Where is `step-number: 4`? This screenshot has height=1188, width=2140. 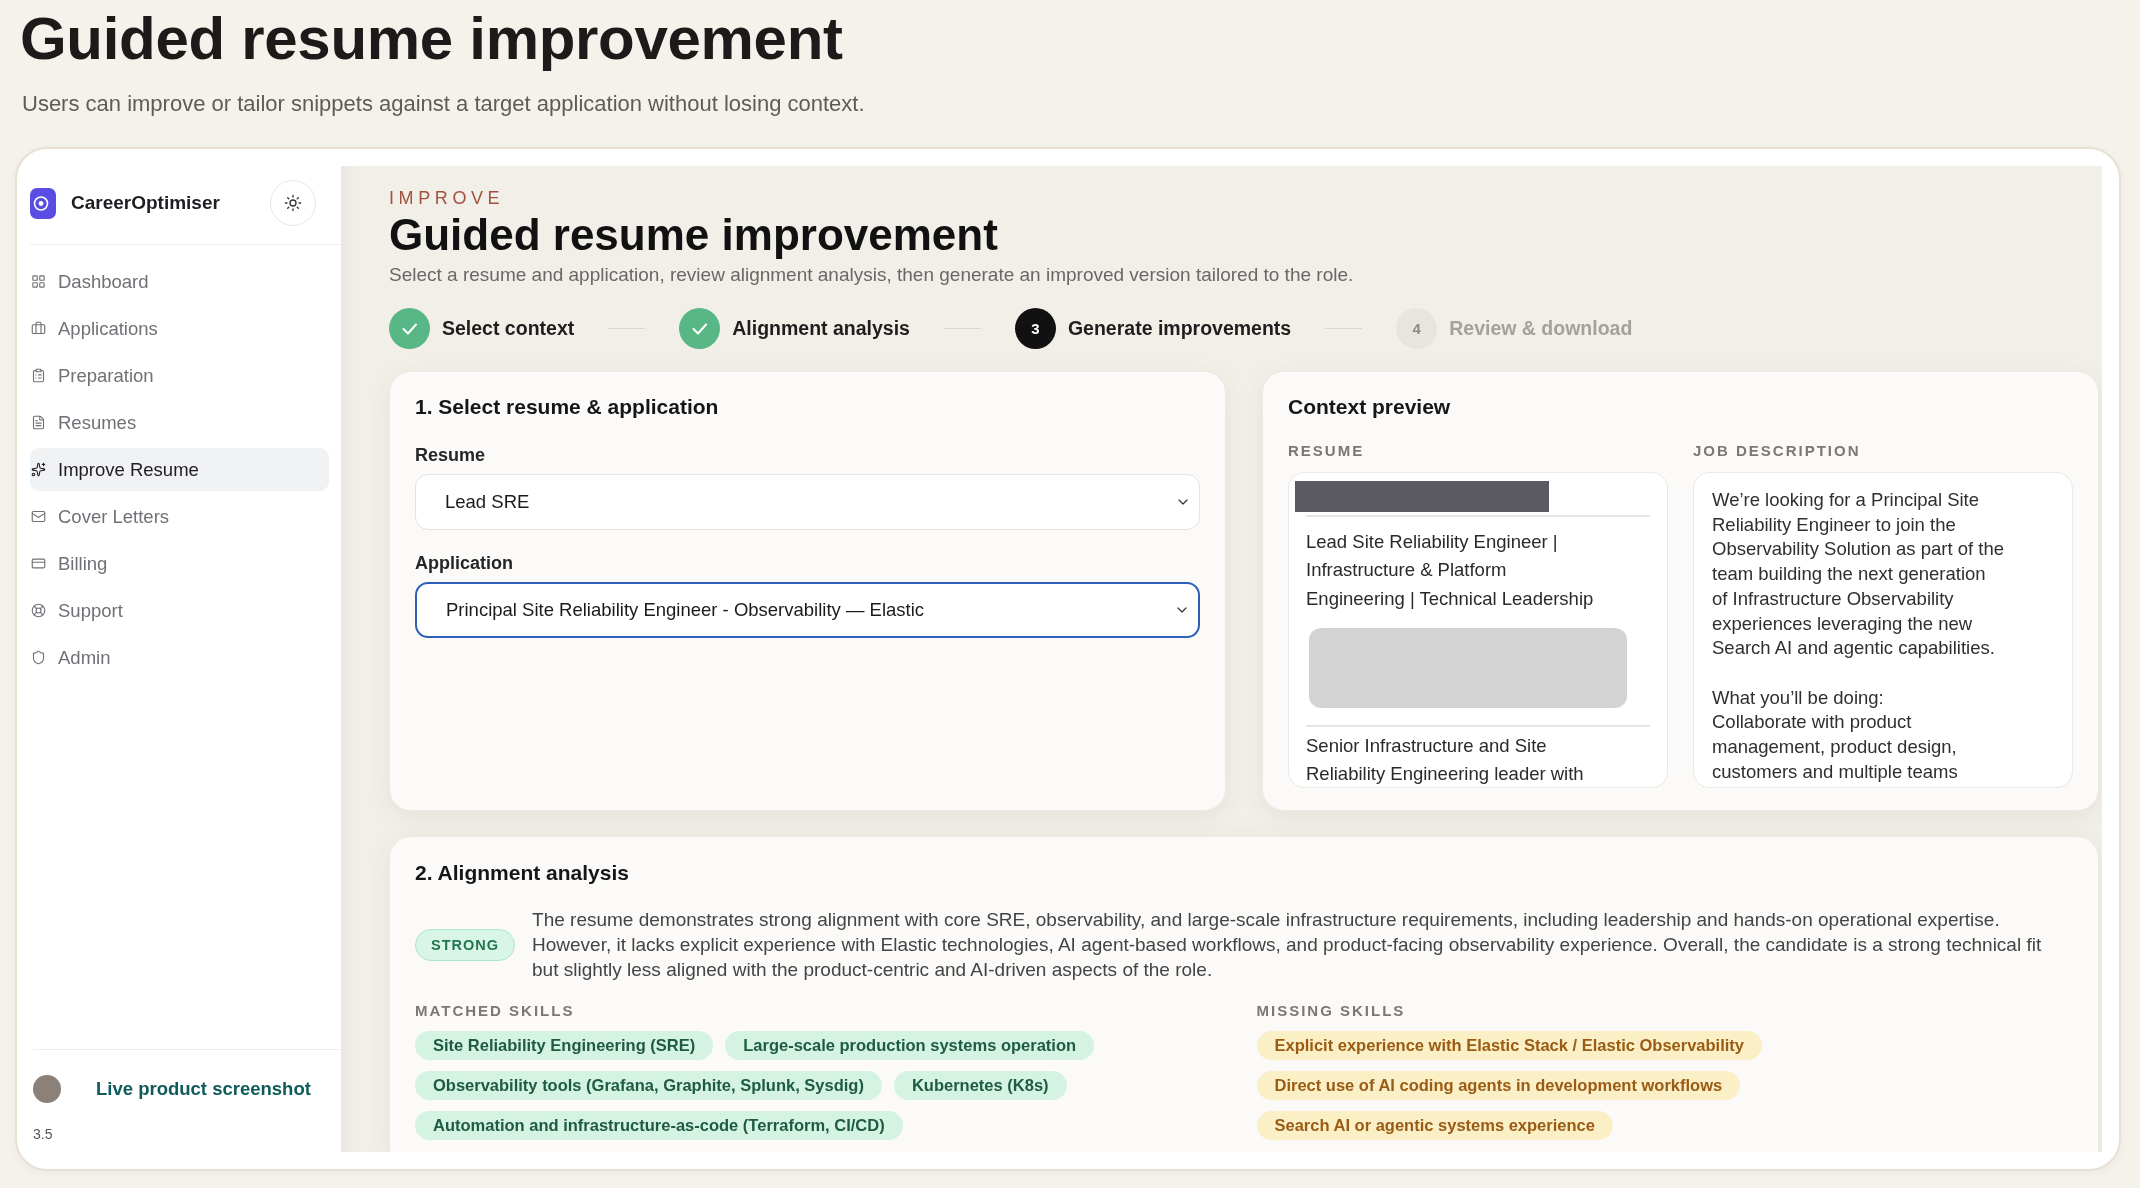 step-number: 4 is located at coordinates (1417, 328).